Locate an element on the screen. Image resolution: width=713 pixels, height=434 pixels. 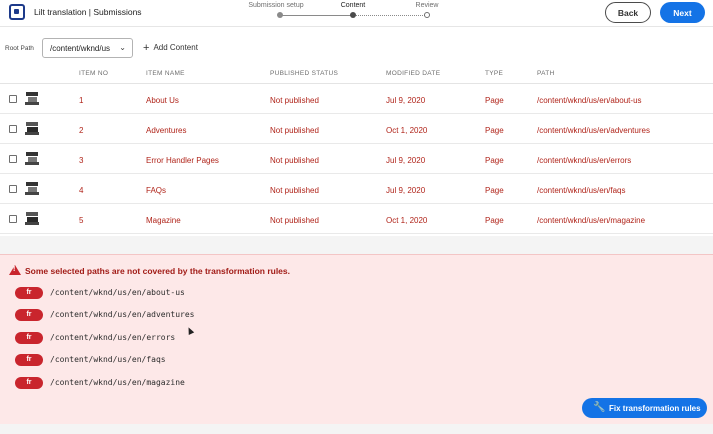
item-path: /content/wknd/us/en/magazine is located at coordinates (591, 220).